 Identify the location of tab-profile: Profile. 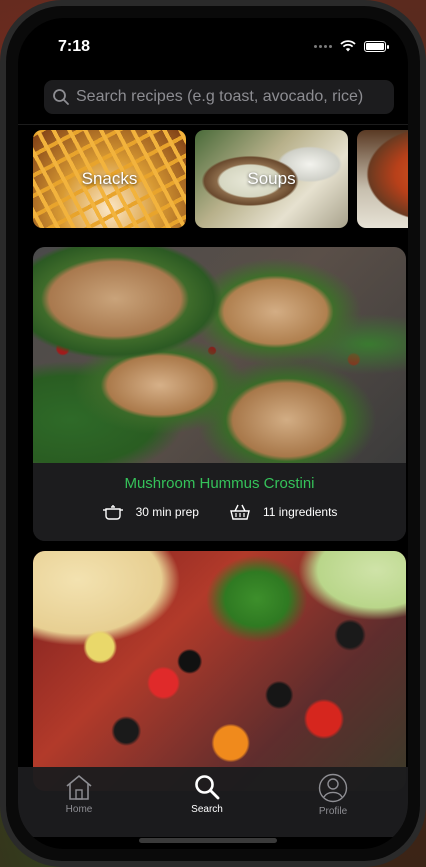
(333, 795).